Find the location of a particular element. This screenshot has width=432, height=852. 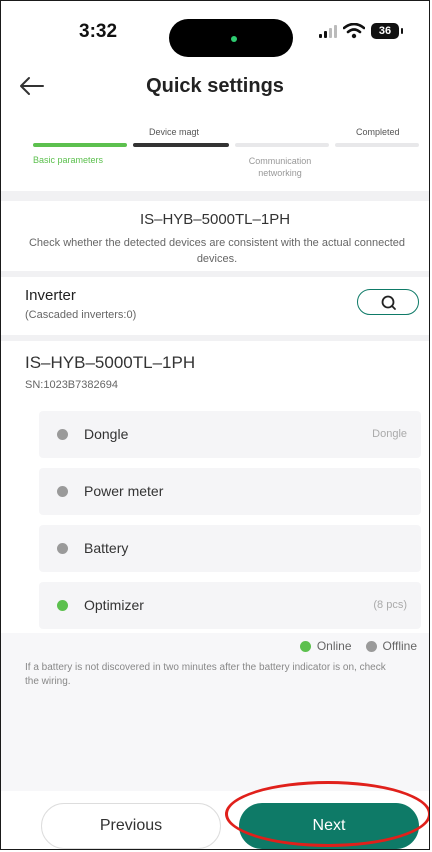

status-legend: Online Offline is located at coordinates (358, 646).